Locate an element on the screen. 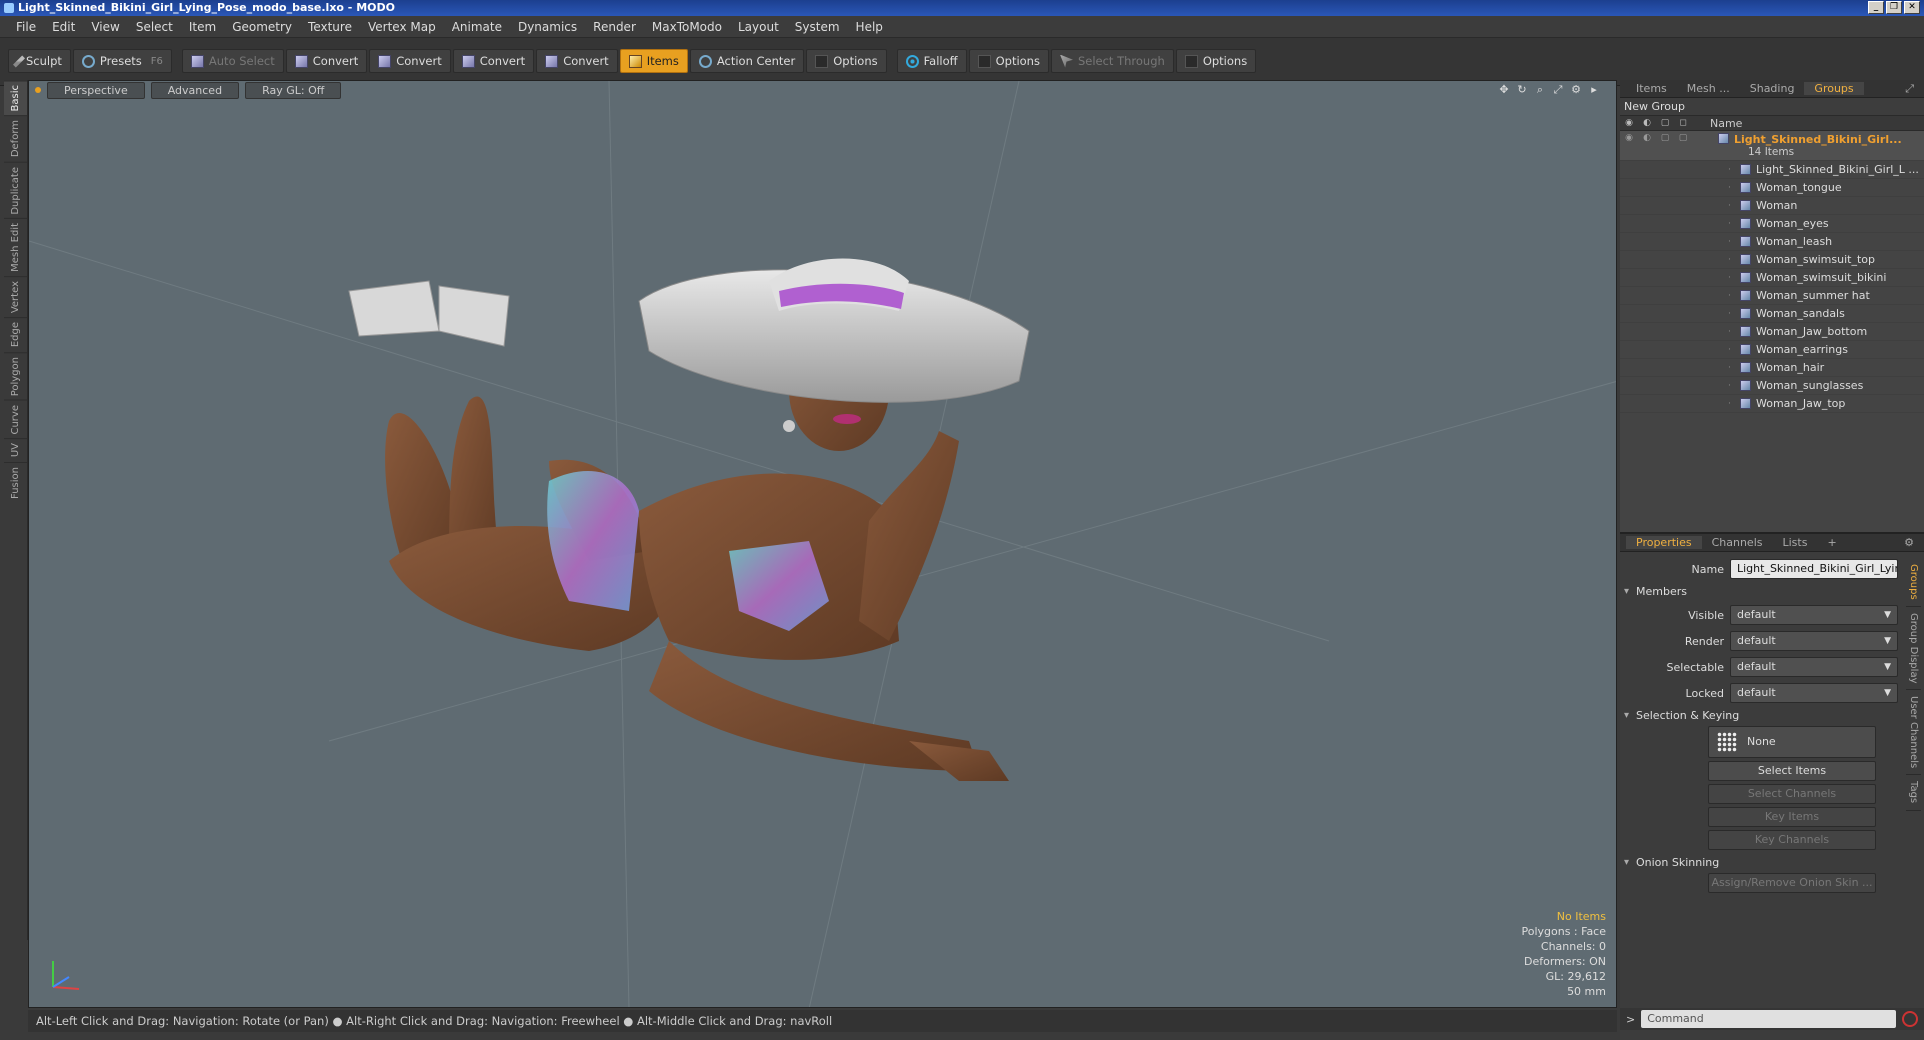  menu-animate: Animate is located at coordinates (477, 27).